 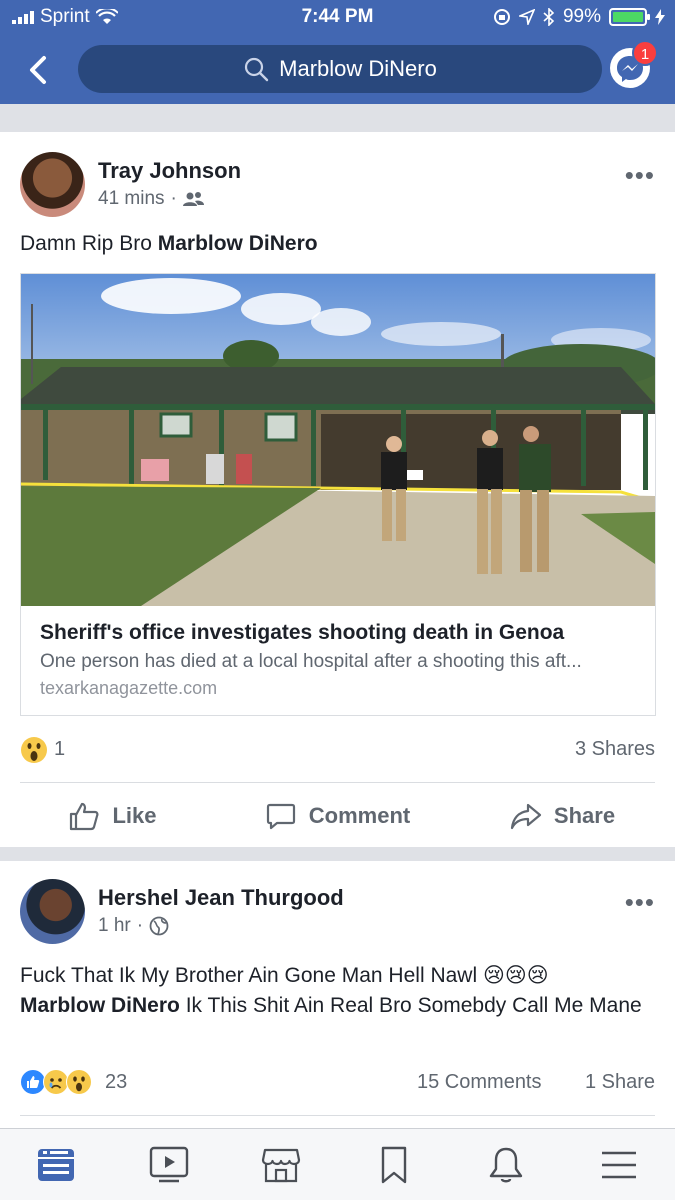 I want to click on share-icon, so click(x=526, y=816).